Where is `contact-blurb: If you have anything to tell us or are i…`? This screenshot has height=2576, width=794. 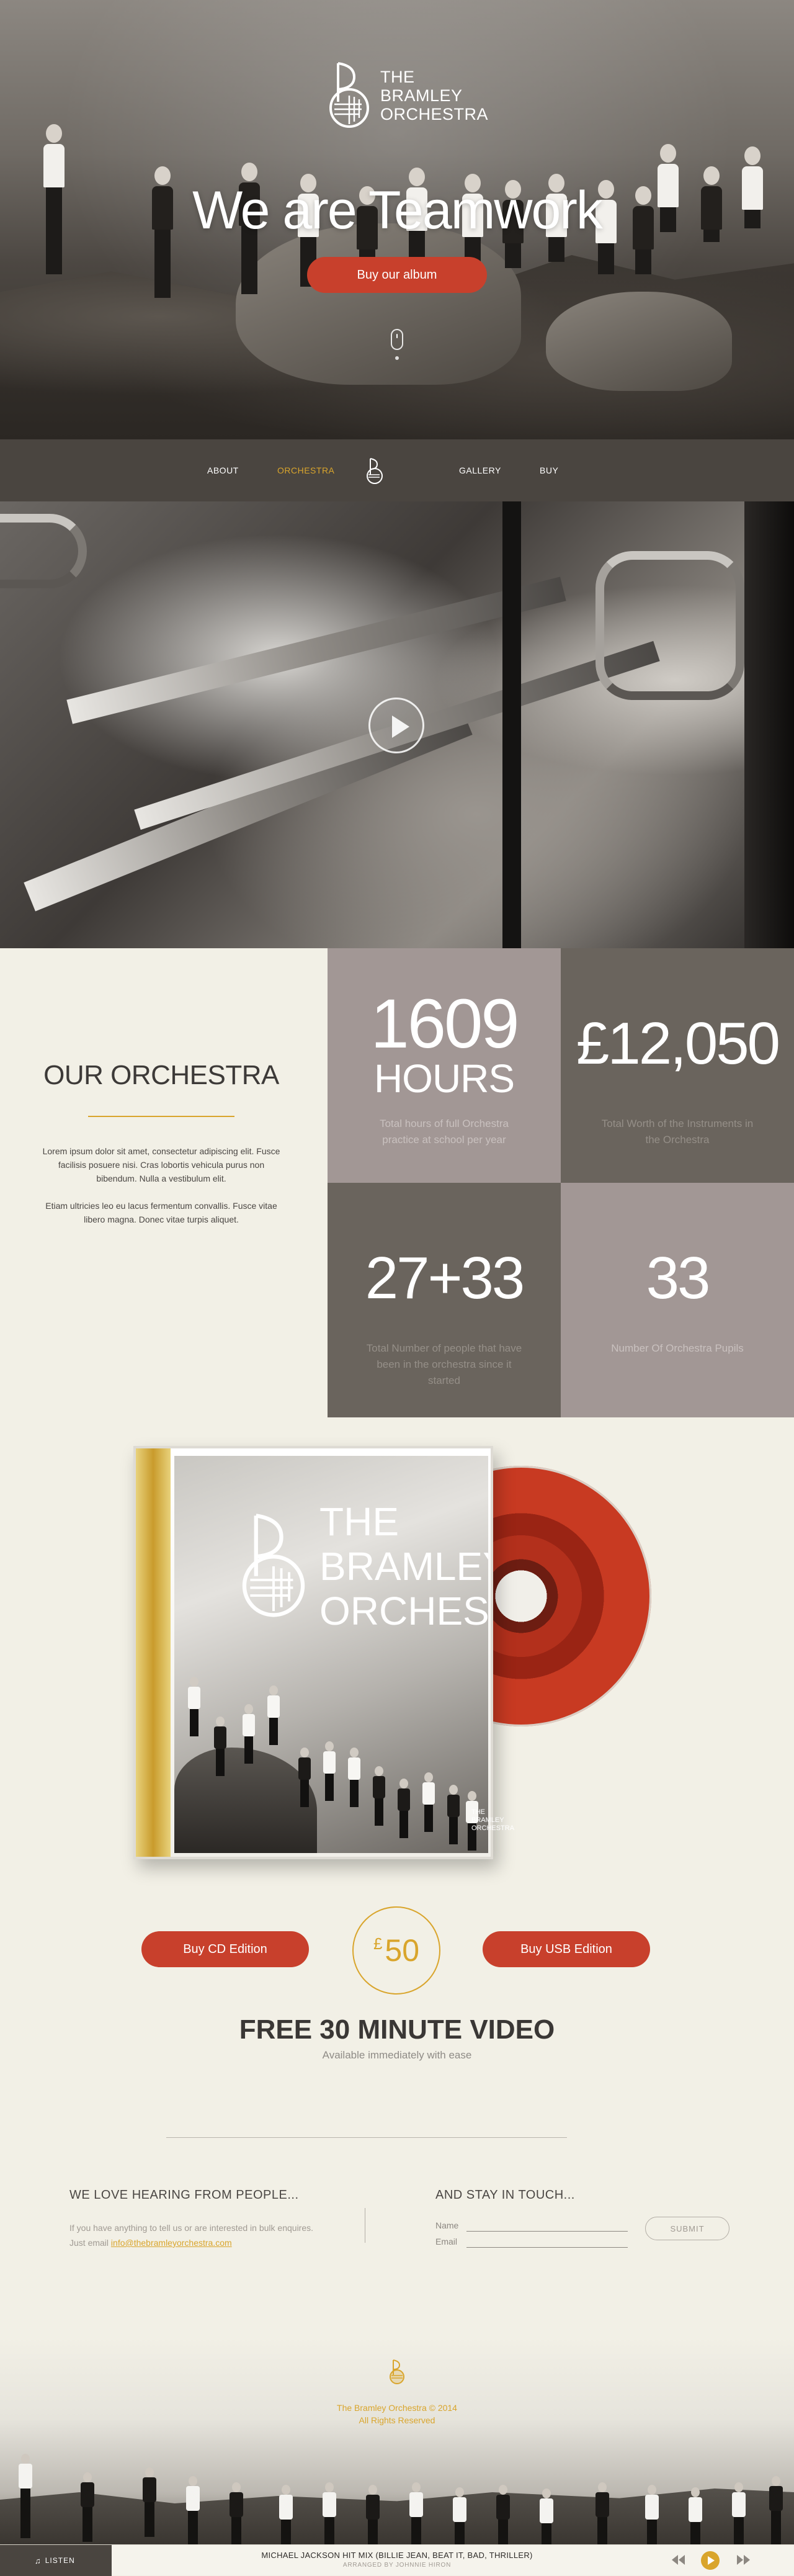 contact-blurb: If you have anything to tell us or are i… is located at coordinates (194, 2235).